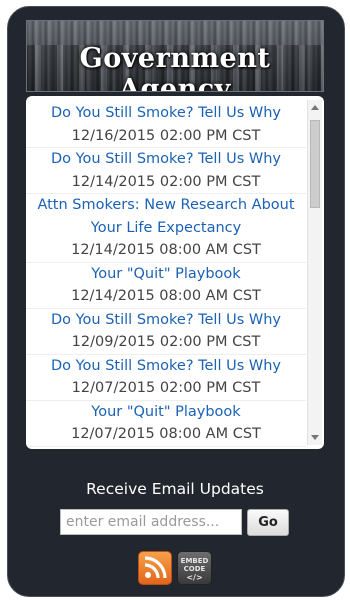 The image size is (350, 602). I want to click on scroll-down-arrow-icon, so click(315, 437).